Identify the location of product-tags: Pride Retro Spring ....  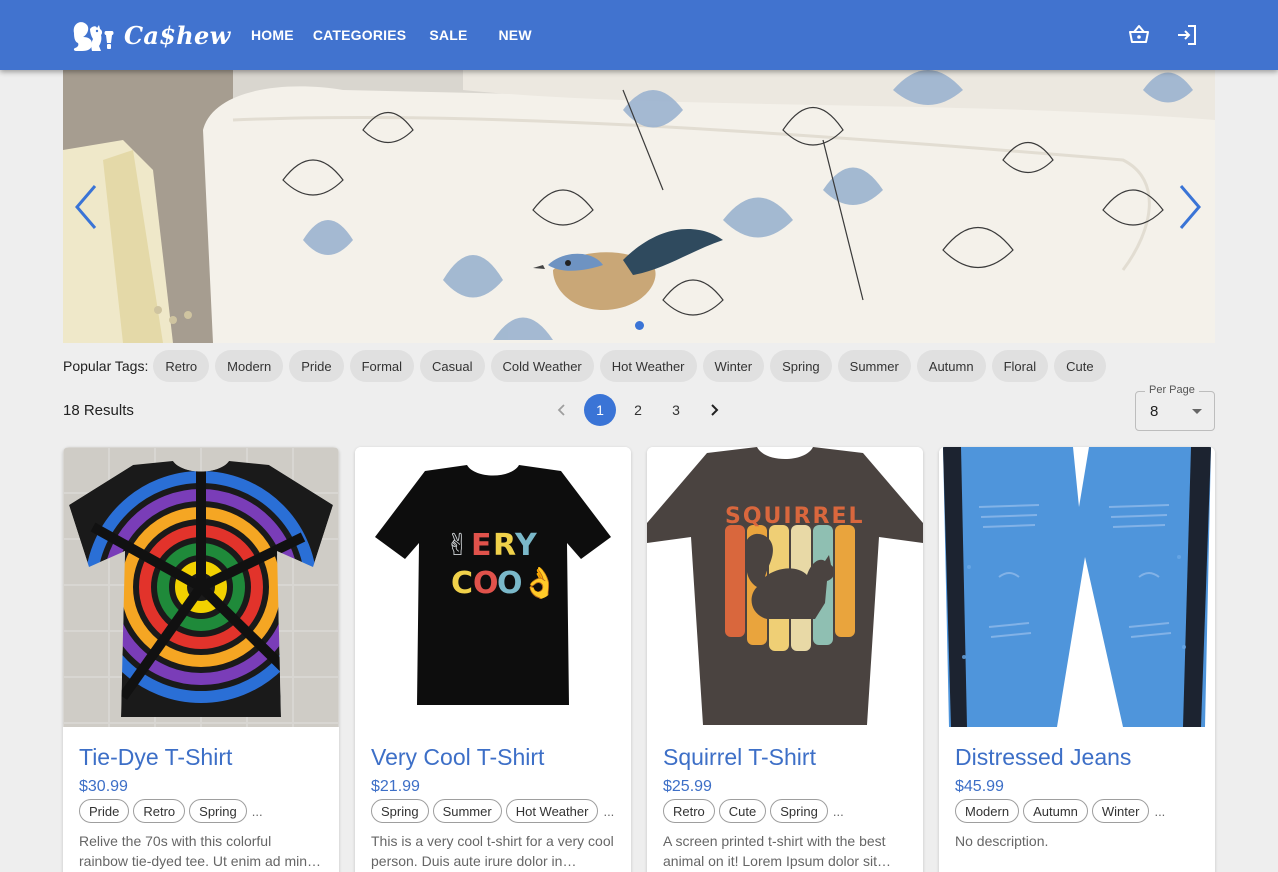
(171, 811).